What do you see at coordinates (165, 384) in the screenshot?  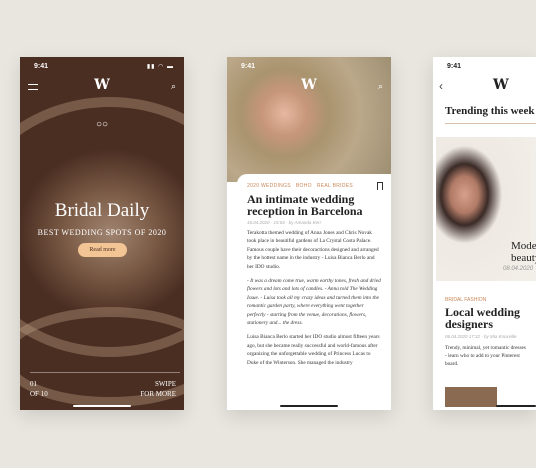 I see `swipe-text: SWIPE` at bounding box center [165, 384].